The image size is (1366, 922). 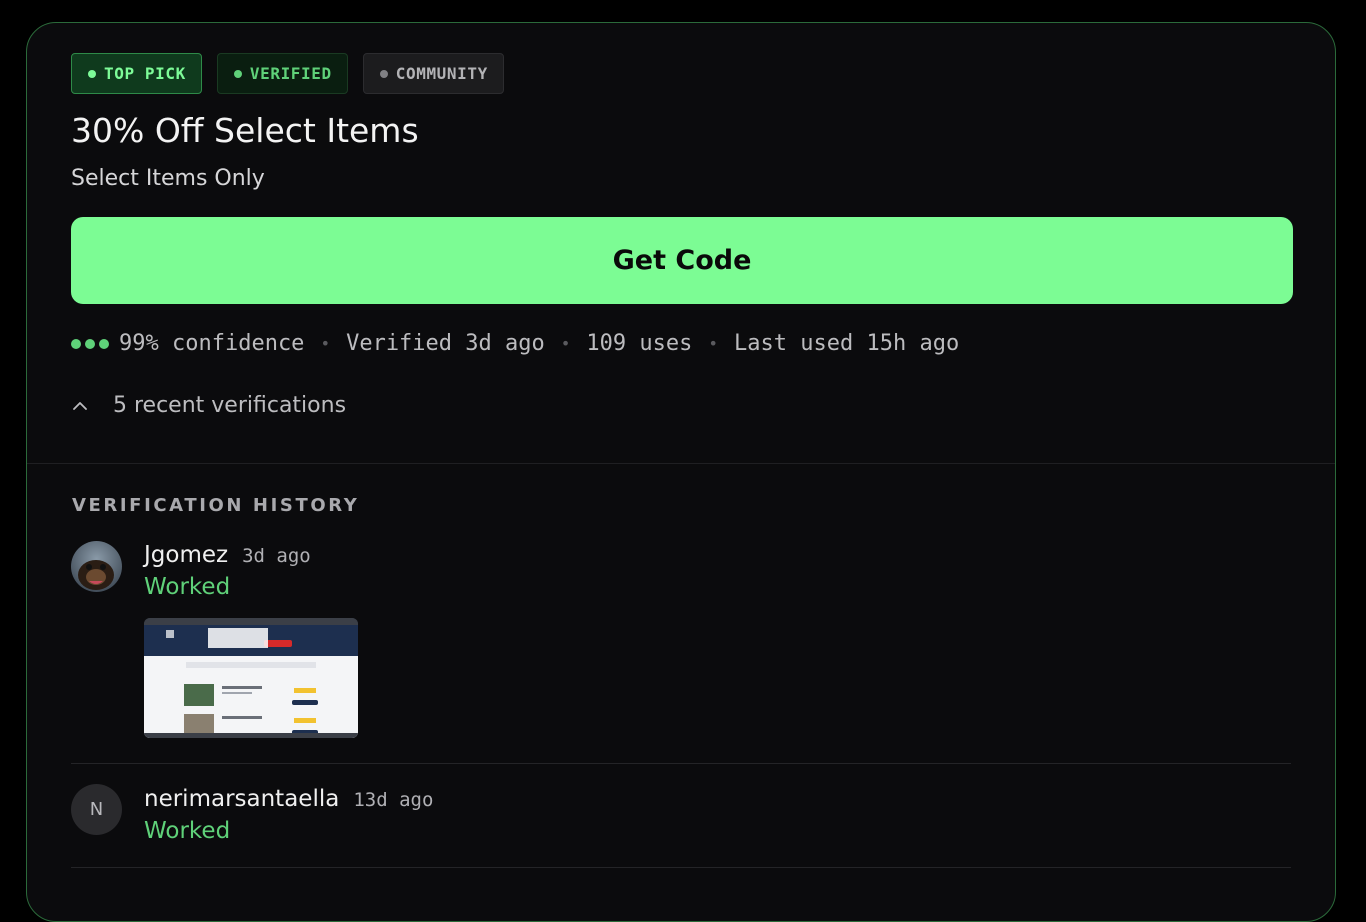 I want to click on avatar, so click(x=96, y=566).